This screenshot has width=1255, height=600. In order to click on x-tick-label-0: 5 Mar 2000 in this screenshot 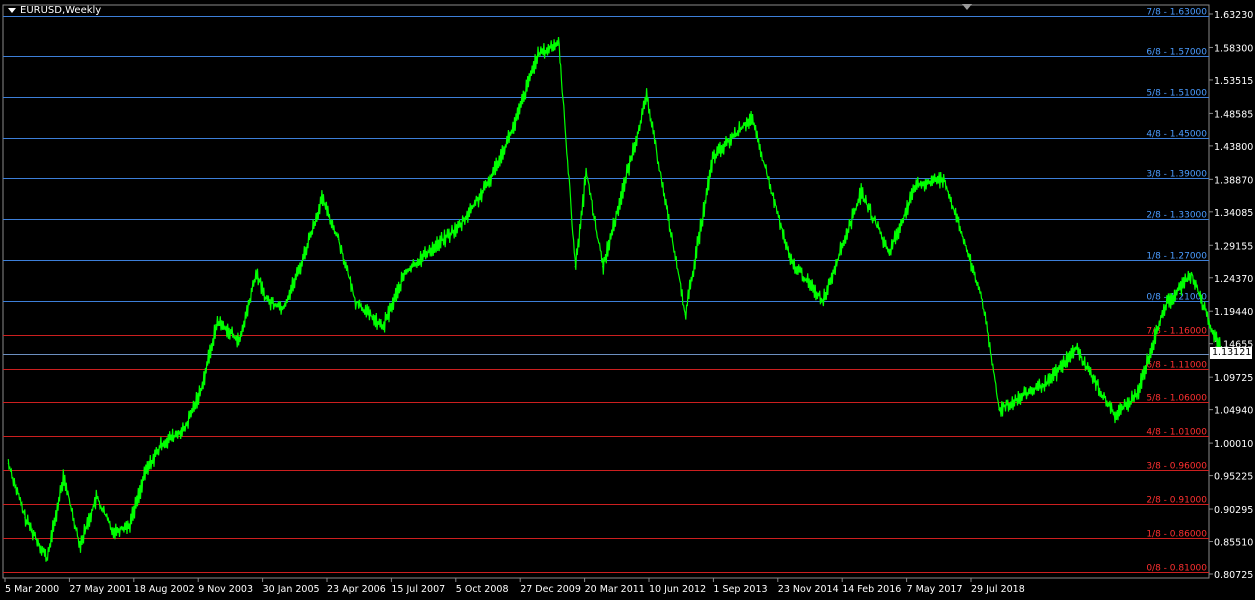, I will do `click(32, 589)`.